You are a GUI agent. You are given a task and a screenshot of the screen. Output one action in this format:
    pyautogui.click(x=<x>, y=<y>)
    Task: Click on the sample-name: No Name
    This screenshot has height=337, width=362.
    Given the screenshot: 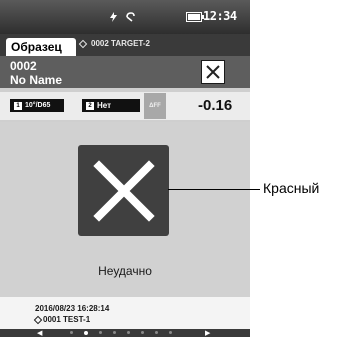 What is the action you would take?
    pyautogui.click(x=36, y=80)
    